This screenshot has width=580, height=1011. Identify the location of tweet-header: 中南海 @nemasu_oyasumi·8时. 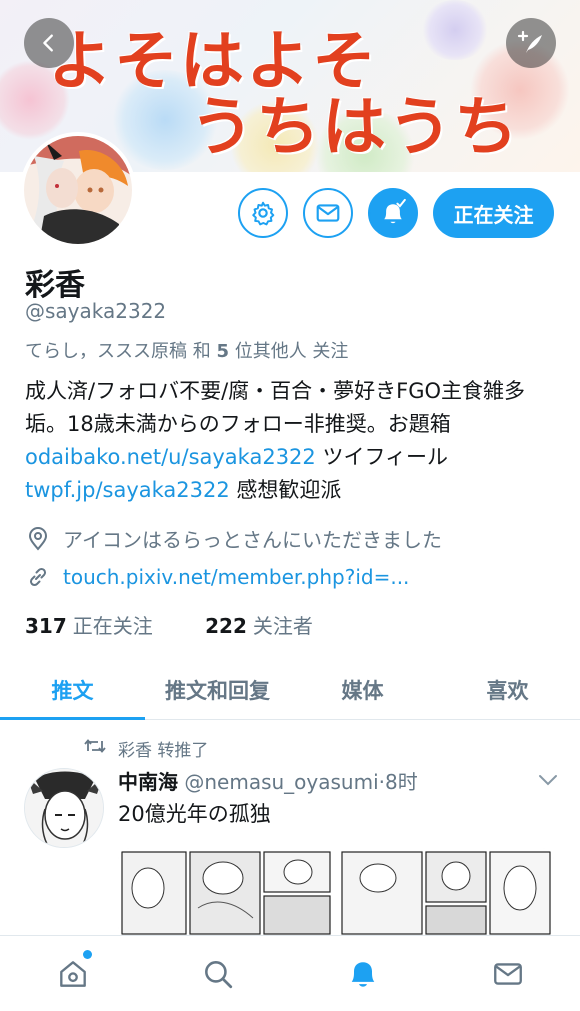
(268, 780).